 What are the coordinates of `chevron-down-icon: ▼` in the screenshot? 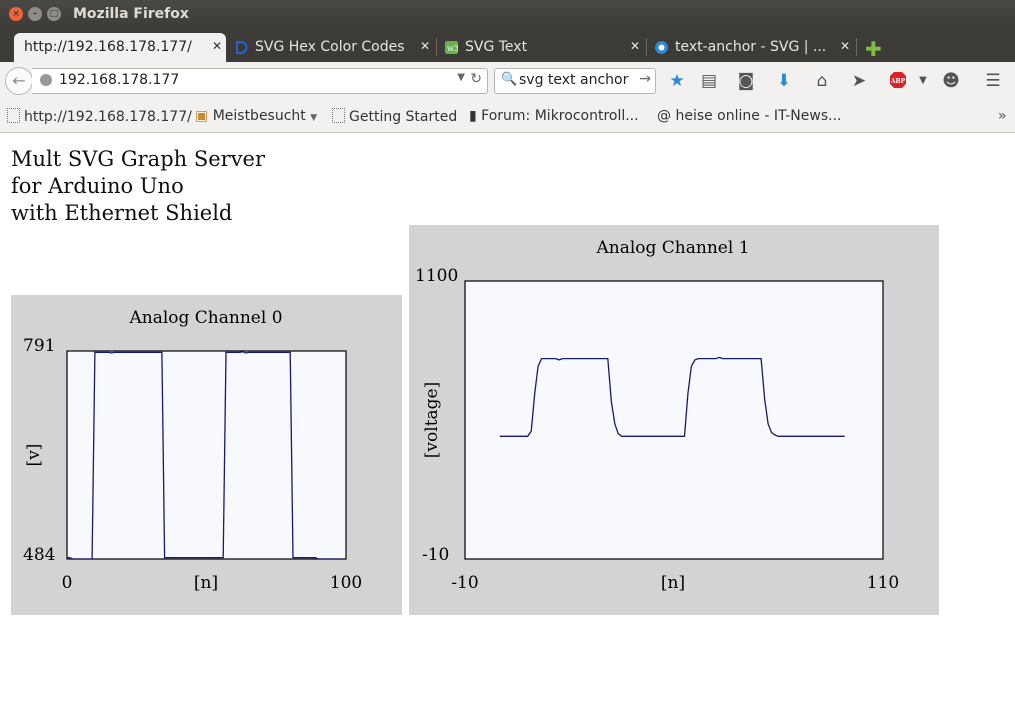 It's located at (314, 118).